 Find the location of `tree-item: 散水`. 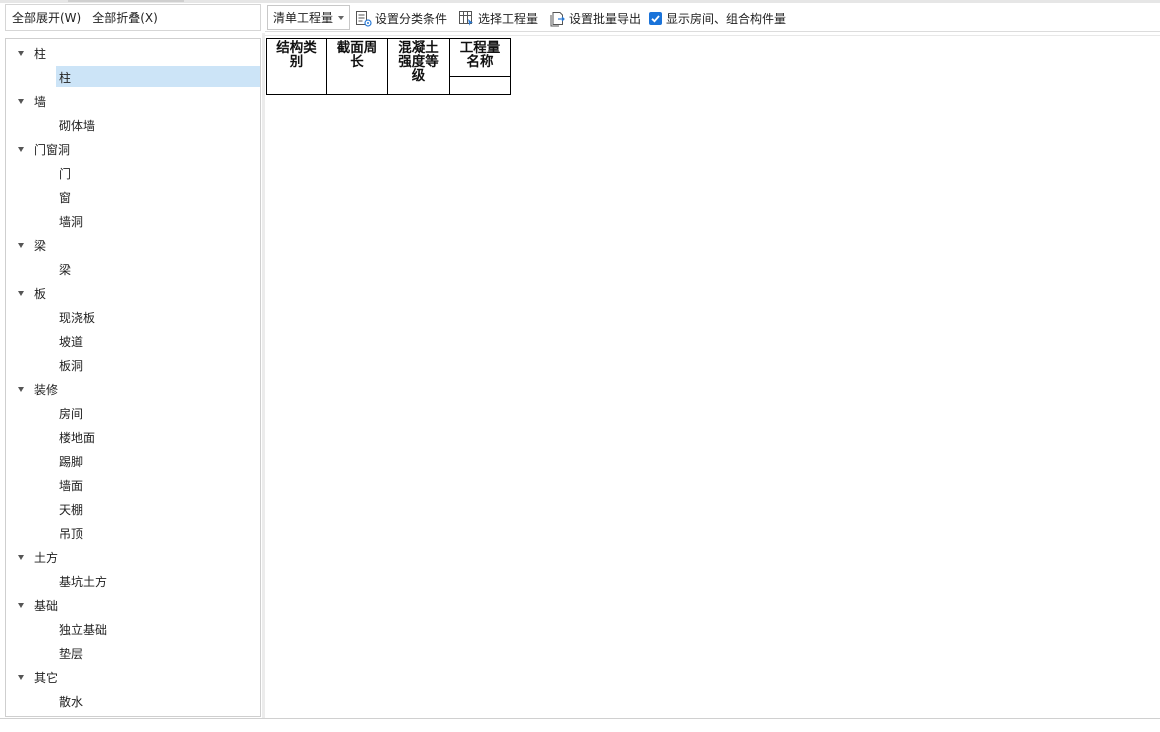

tree-item: 散水 is located at coordinates (133, 702).